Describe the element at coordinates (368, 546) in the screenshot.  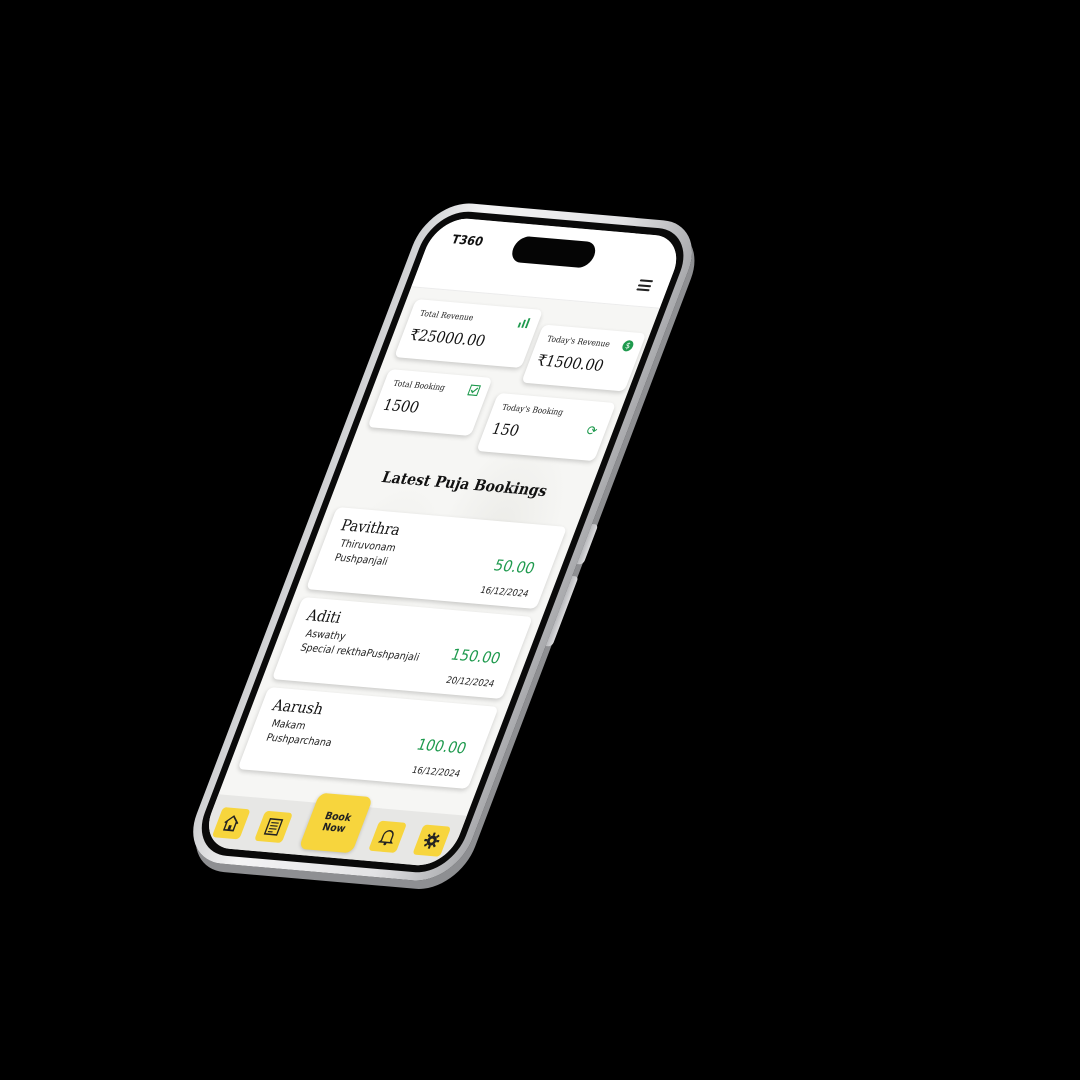
I see `booking-star: Thiruvonam` at that location.